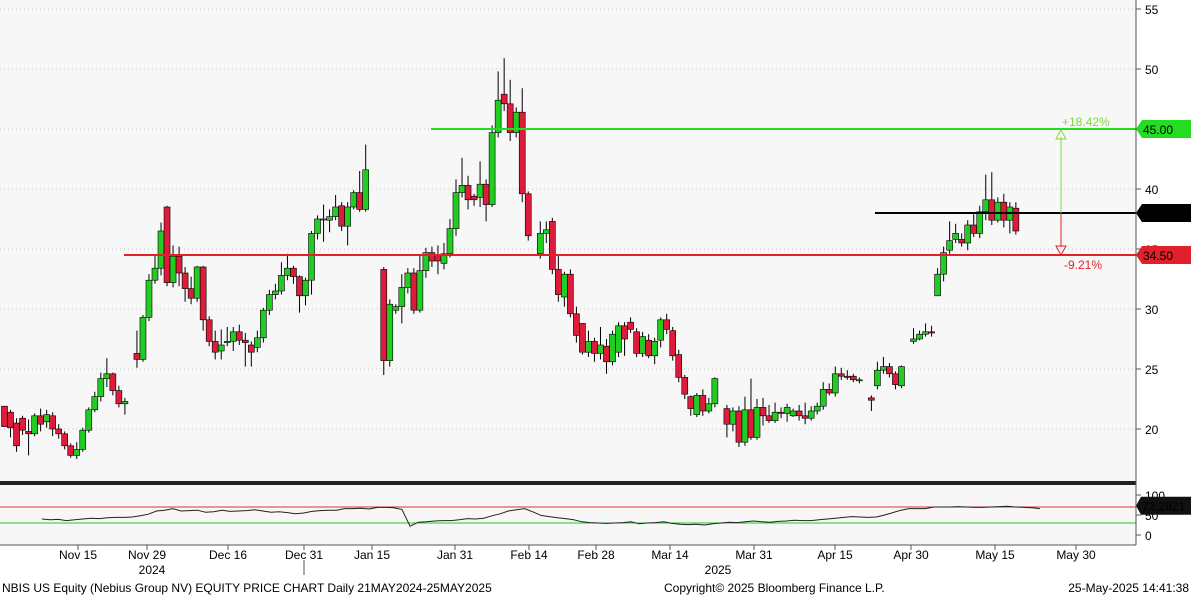 The height and width of the screenshot is (596, 1191). Describe the element at coordinates (1152, 370) in the screenshot. I see `price-tick-label: 25` at that location.